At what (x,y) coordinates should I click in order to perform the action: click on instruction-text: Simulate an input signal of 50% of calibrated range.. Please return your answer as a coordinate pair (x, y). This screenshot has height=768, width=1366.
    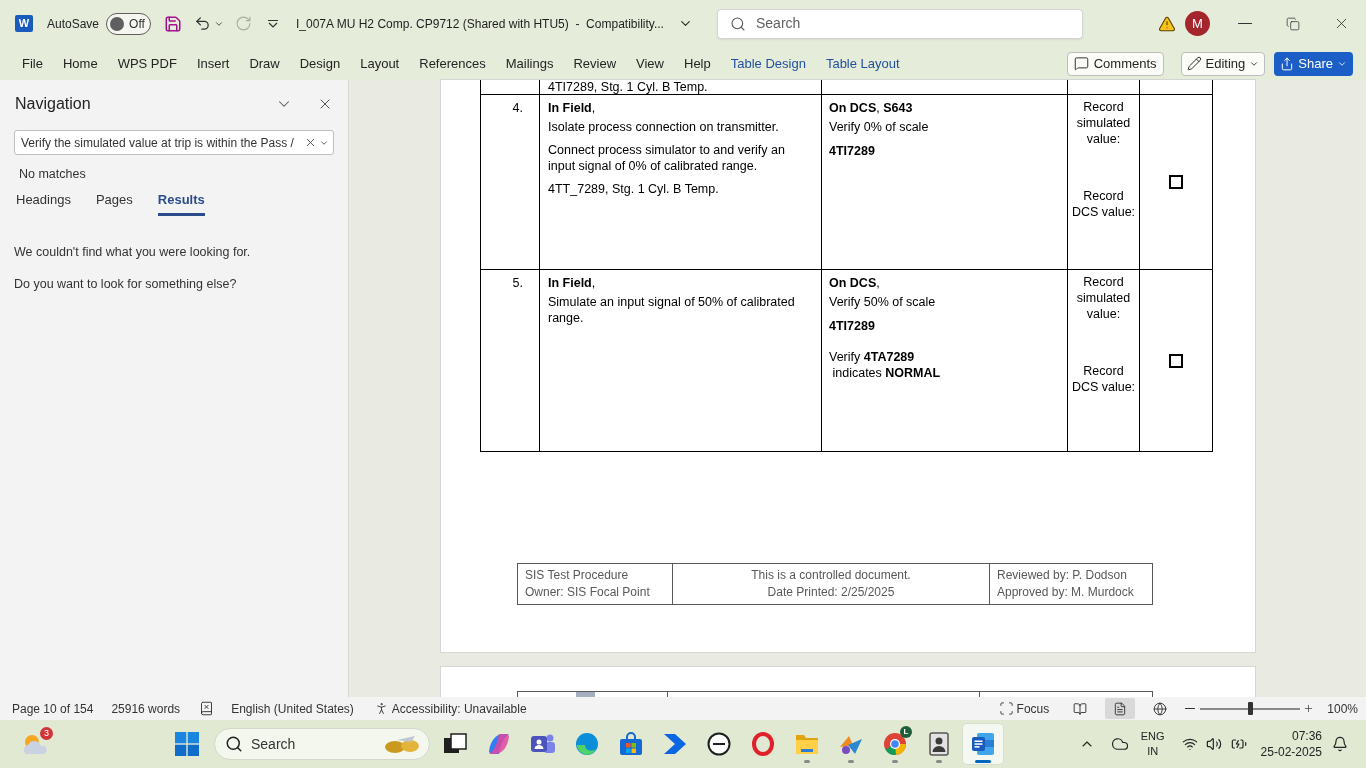
    Looking at the image, I should click on (672, 310).